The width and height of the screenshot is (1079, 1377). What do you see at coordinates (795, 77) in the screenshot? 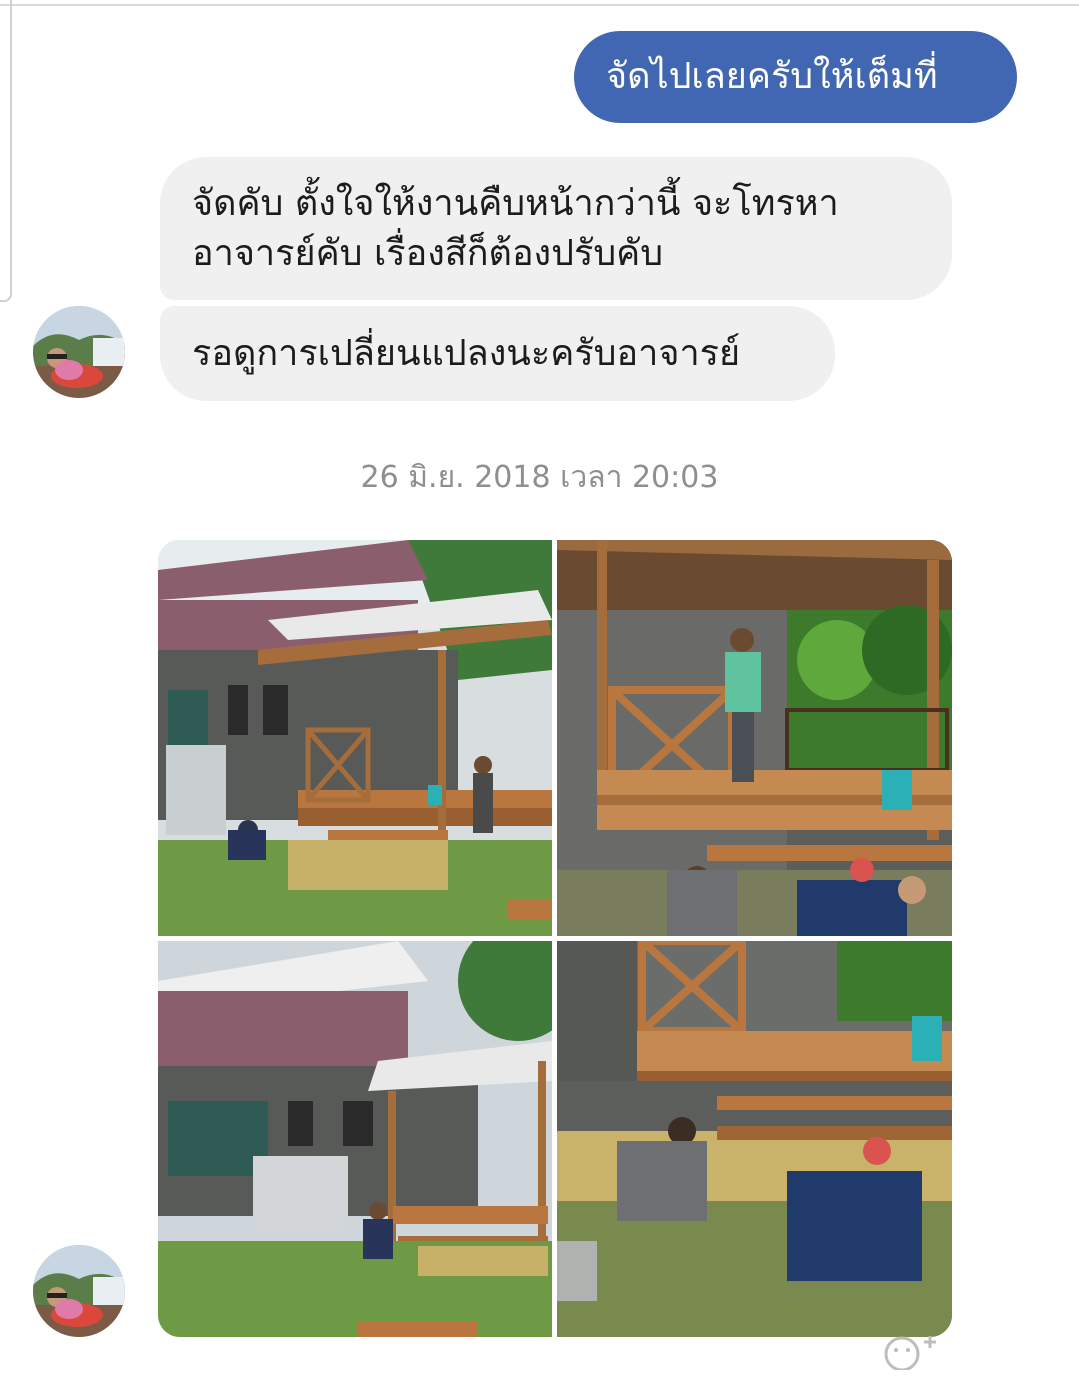
I see `message-outgoing: จัดไปเลยครับให้เต็มที่` at bounding box center [795, 77].